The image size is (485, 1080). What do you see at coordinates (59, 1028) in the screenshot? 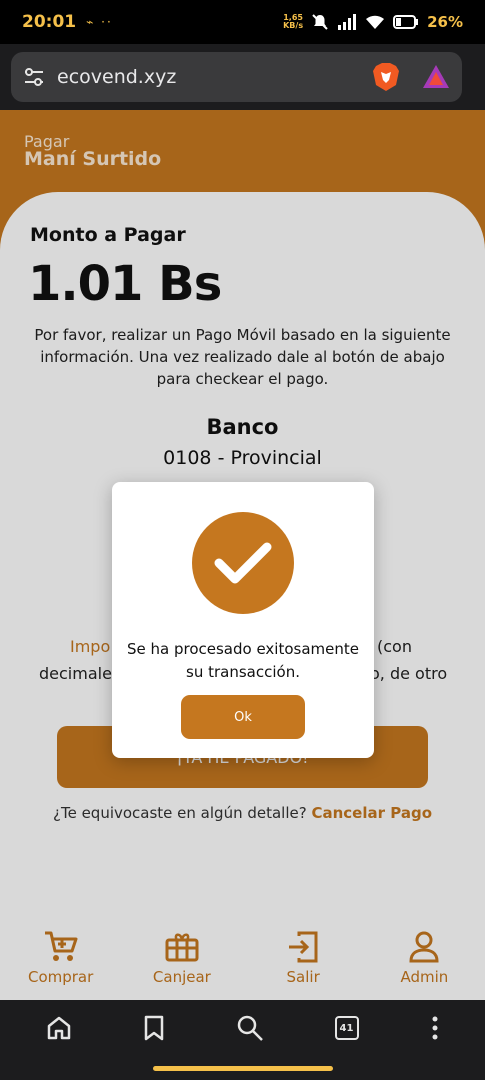
I see `home-icon` at bounding box center [59, 1028].